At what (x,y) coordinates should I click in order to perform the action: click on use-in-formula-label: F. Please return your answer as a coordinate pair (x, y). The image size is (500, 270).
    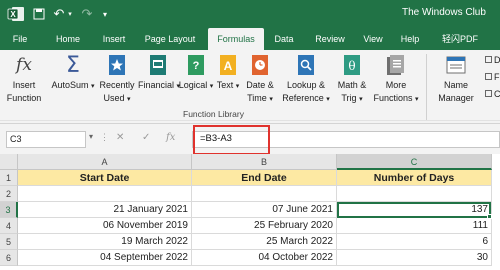
    Looking at the image, I should click on (497, 77).